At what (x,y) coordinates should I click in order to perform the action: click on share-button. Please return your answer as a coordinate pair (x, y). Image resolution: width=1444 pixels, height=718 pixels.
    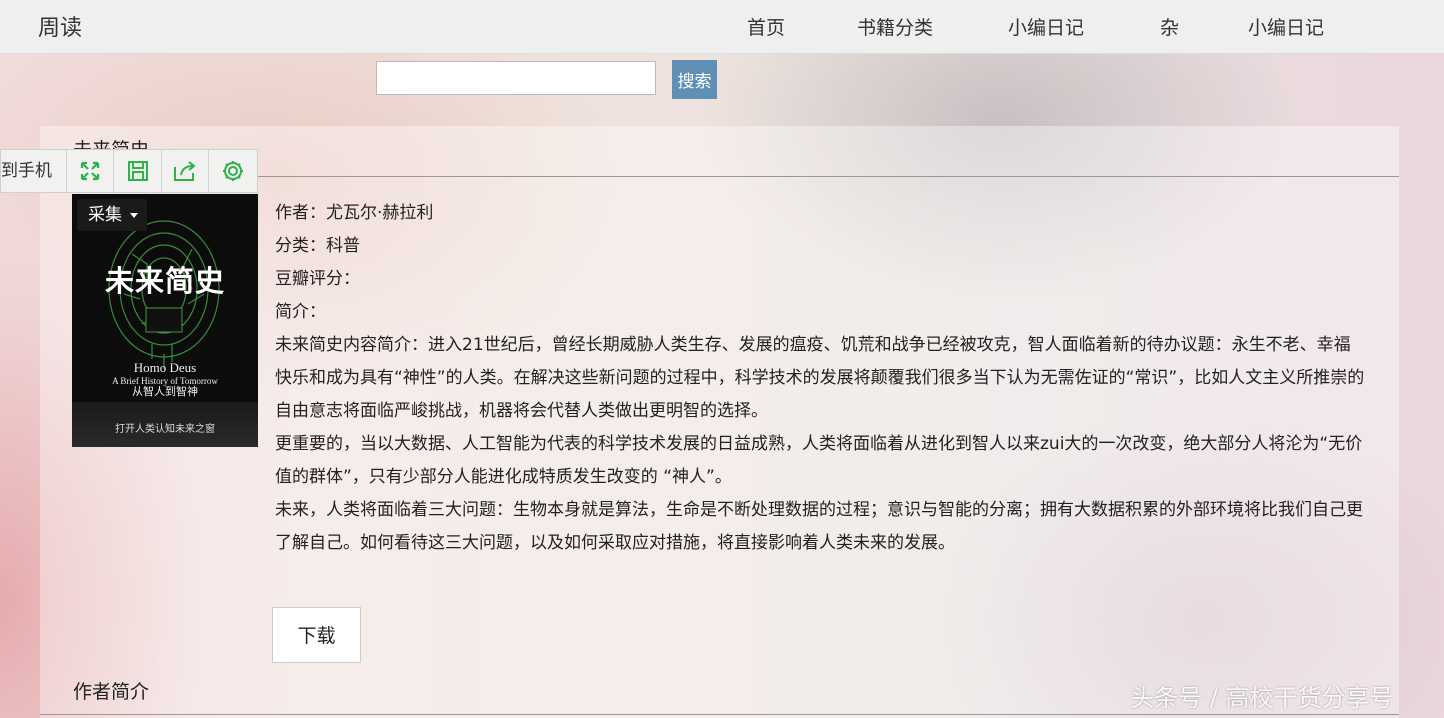
    Looking at the image, I should click on (186, 171).